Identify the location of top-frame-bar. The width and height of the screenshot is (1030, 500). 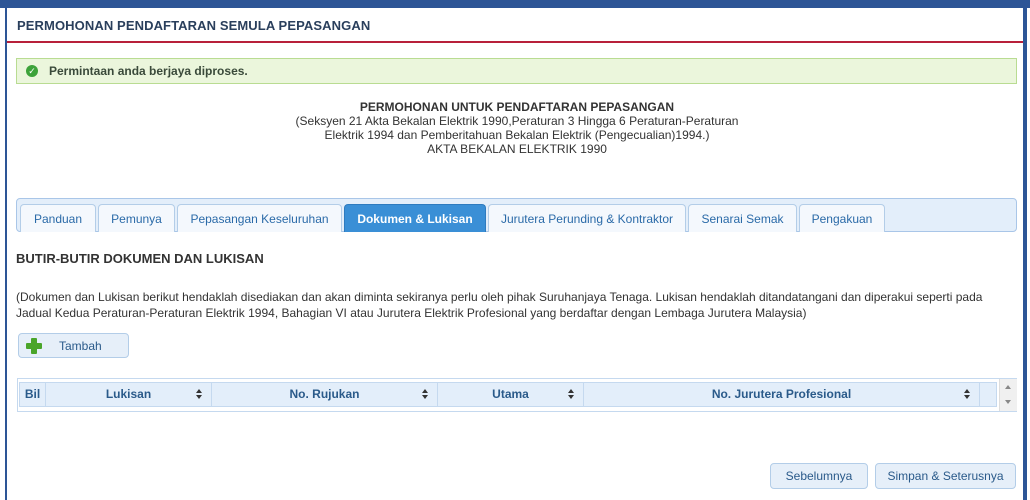
(515, 4).